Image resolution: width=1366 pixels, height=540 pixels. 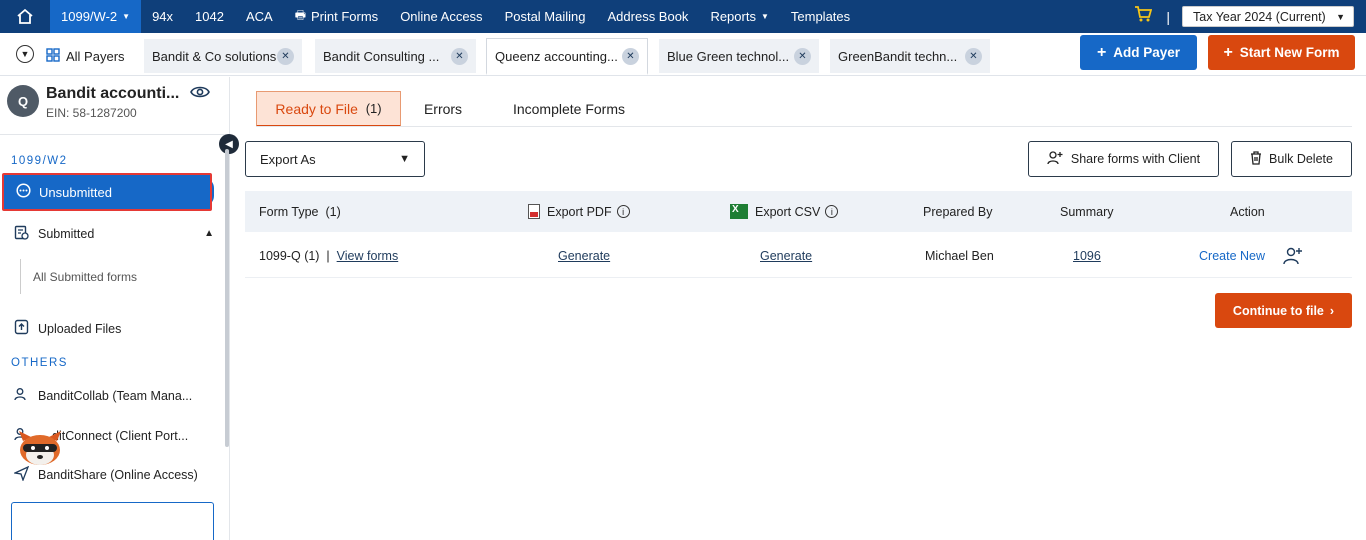 What do you see at coordinates (40, 449) in the screenshot?
I see `raccoon-mascot-icon` at bounding box center [40, 449].